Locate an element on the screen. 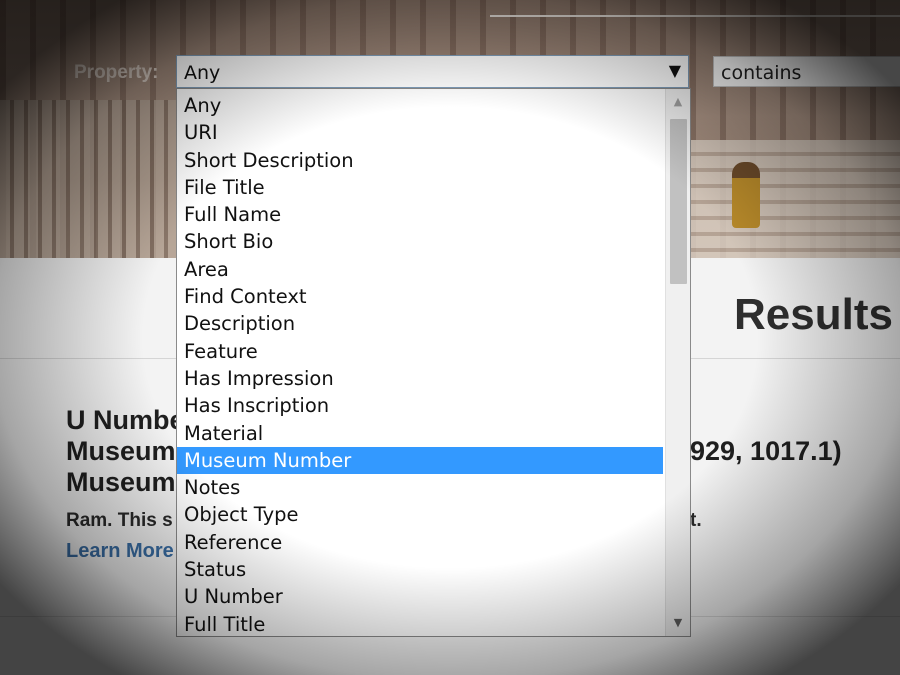 This screenshot has width=900, height=675. dropdown-option: Full Name is located at coordinates (420, 214).